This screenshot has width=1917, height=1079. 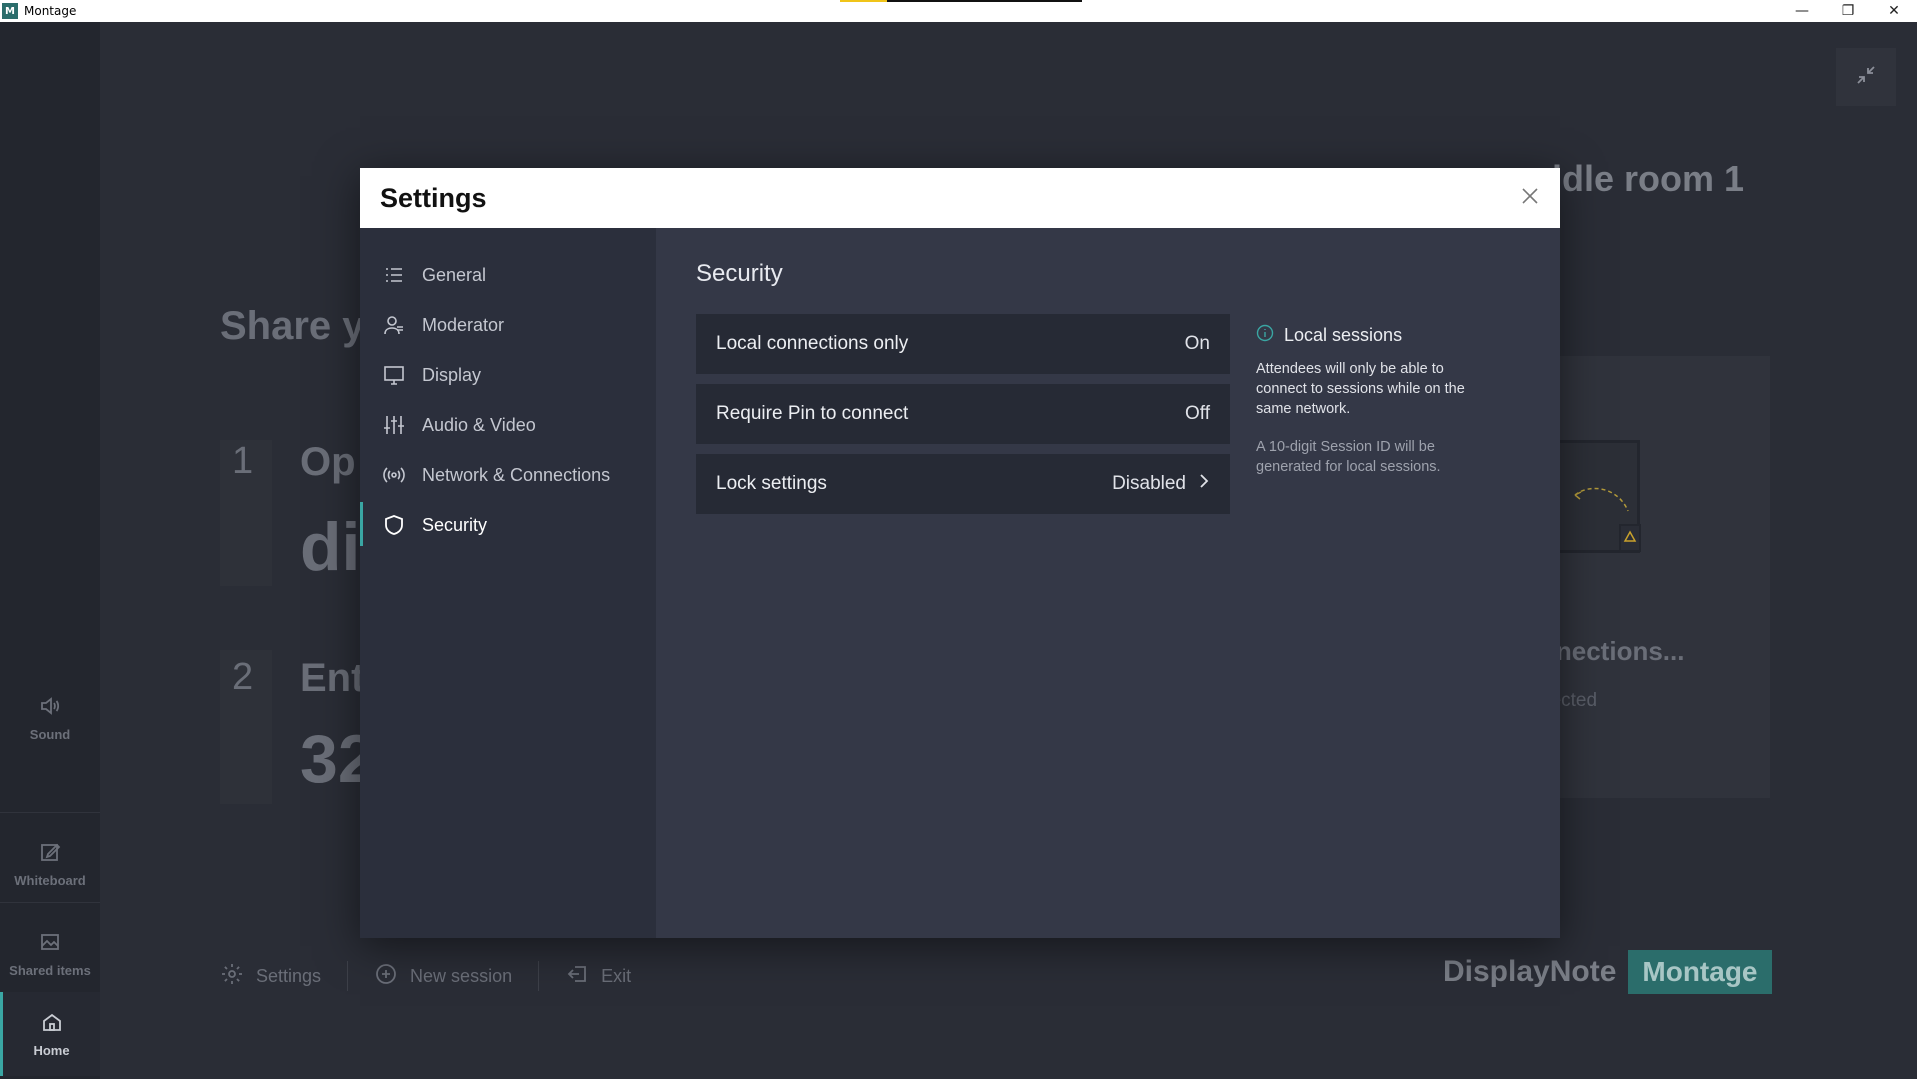 What do you see at coordinates (50, 943) in the screenshot?
I see `image-icon` at bounding box center [50, 943].